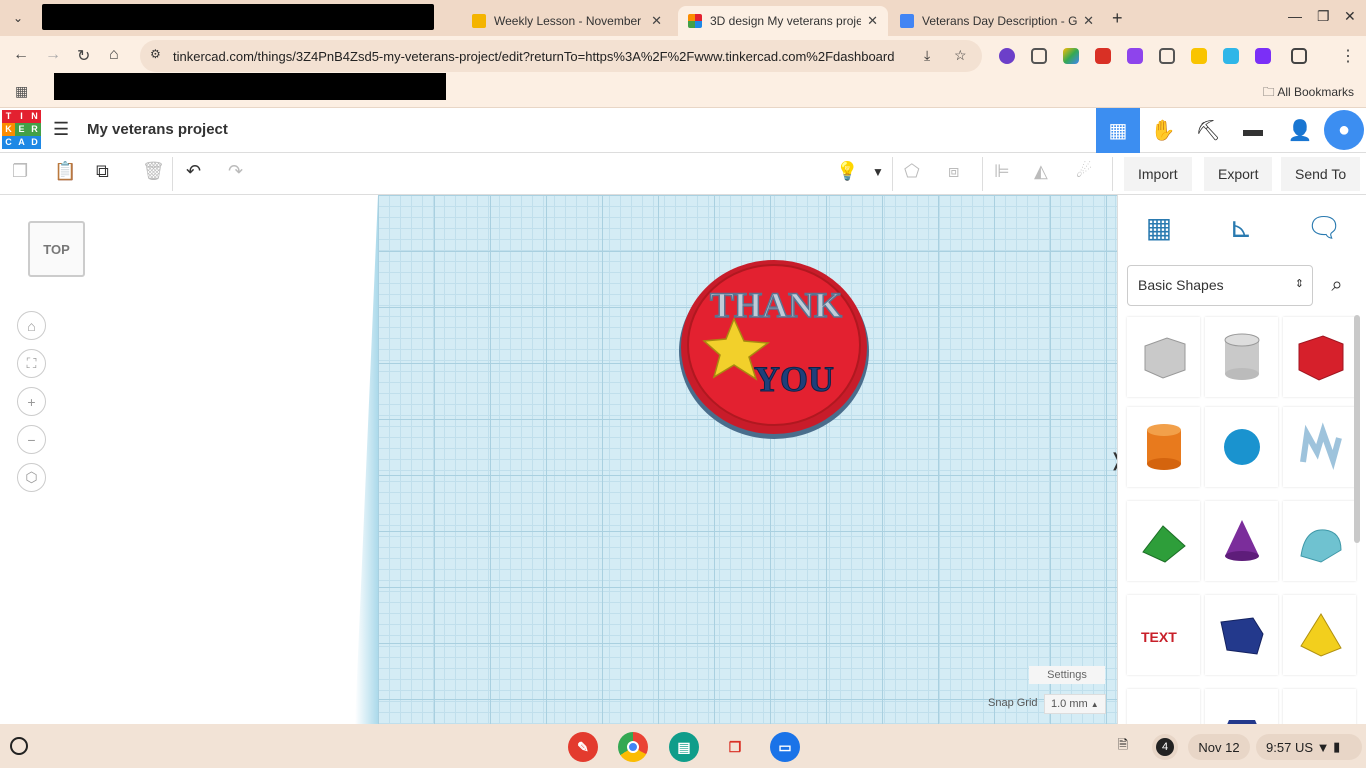 The width and height of the screenshot is (1366, 768). What do you see at coordinates (847, 171) in the screenshot?
I see `lightbulb-icon: 💡` at bounding box center [847, 171].